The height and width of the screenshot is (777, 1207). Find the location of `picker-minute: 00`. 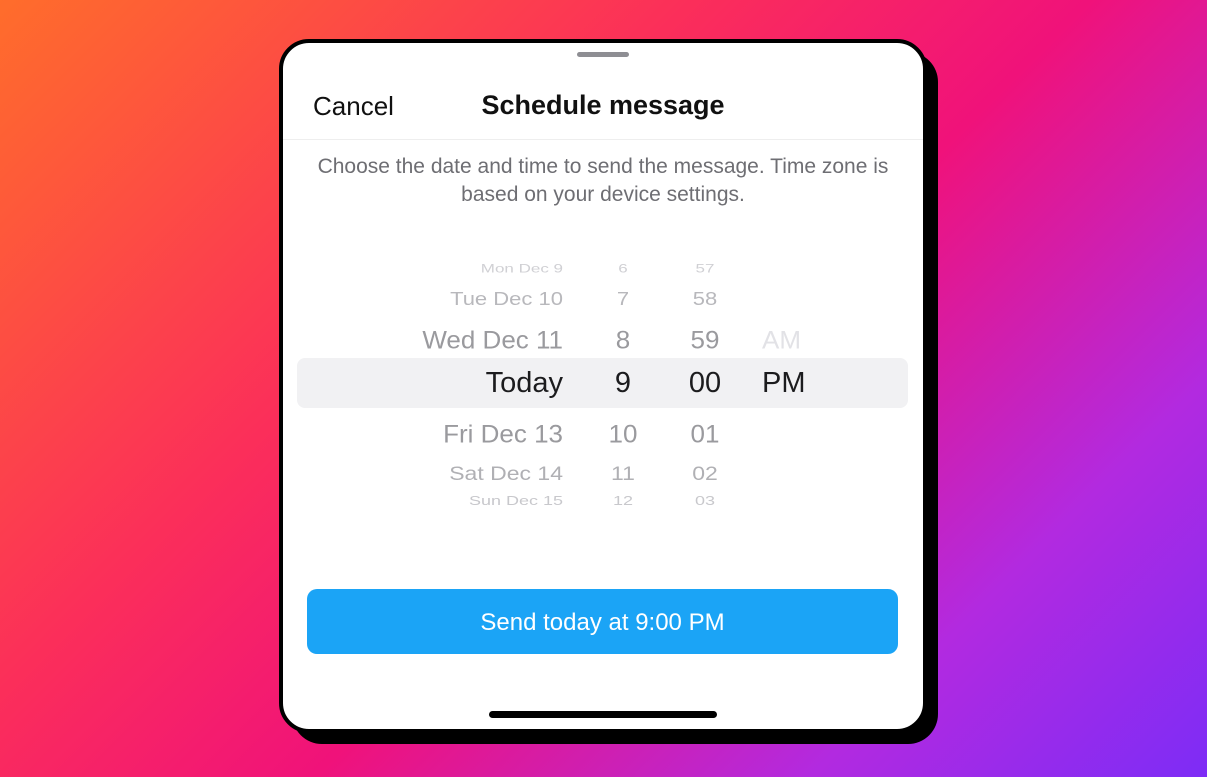

picker-minute: 00 is located at coordinates (705, 383).